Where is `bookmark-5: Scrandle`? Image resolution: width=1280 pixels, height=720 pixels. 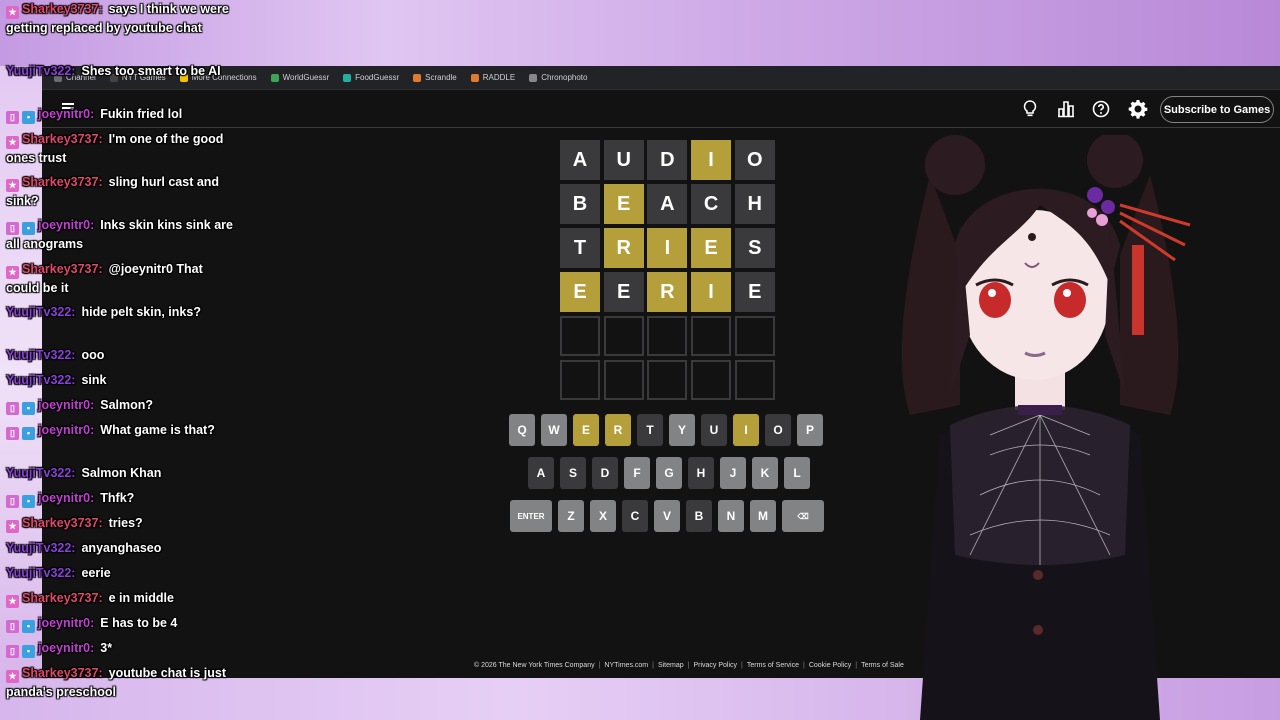
bookmark-5: Scrandle is located at coordinates (435, 77).